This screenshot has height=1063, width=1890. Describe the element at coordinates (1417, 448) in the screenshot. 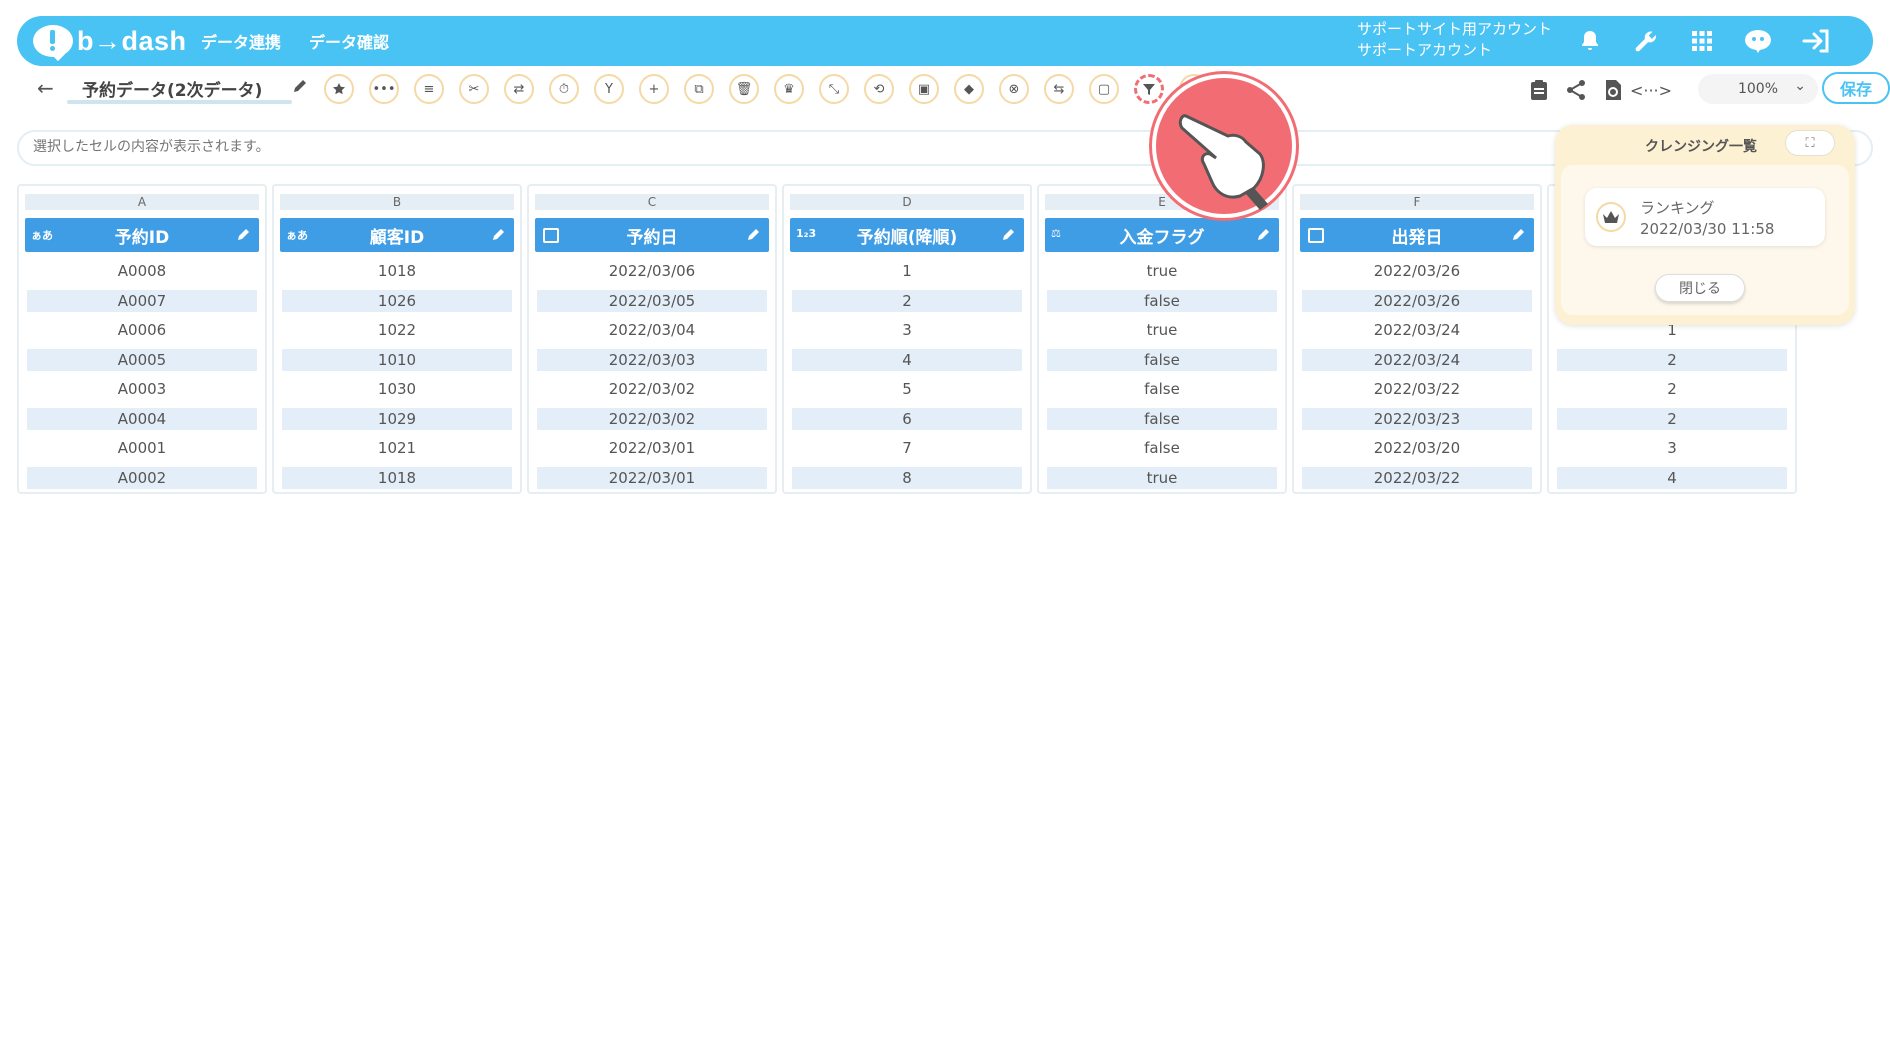

I see `table-cell: 2022/03/20` at that location.